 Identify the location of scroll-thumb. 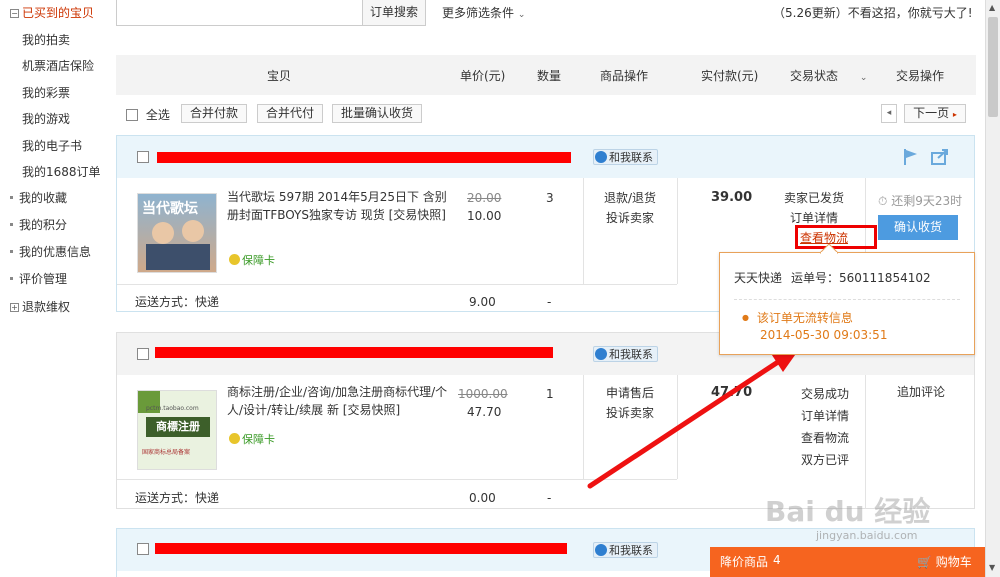
(993, 67).